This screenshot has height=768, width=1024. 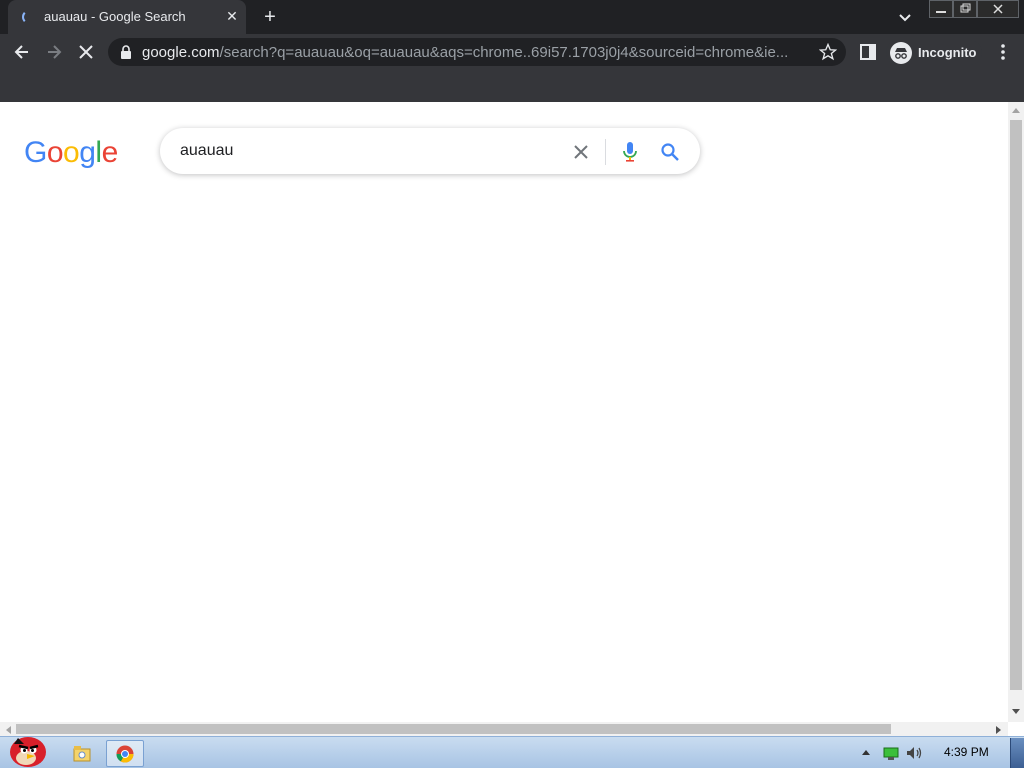 What do you see at coordinates (1003, 52) in the screenshot?
I see `menu-kebab-icon` at bounding box center [1003, 52].